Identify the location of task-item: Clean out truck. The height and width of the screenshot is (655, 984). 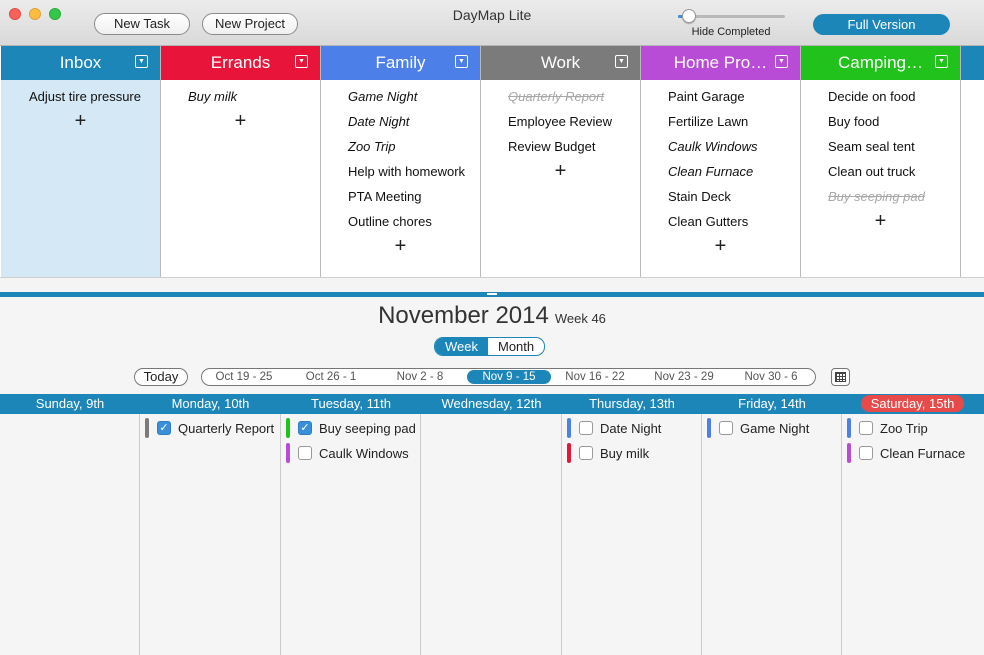
(880, 171).